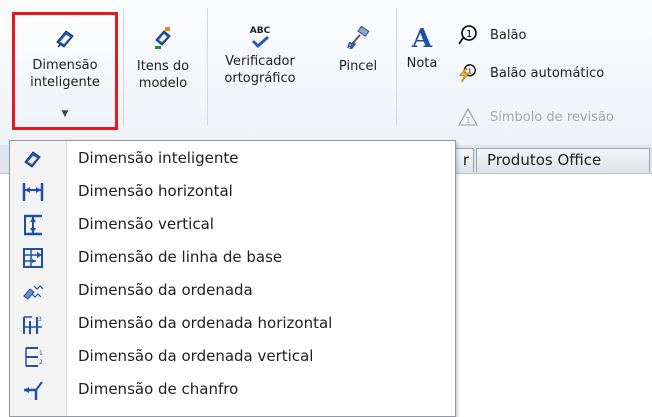 Image resolution: width=652 pixels, height=417 pixels. I want to click on balloon-icon: 1, so click(468, 35).